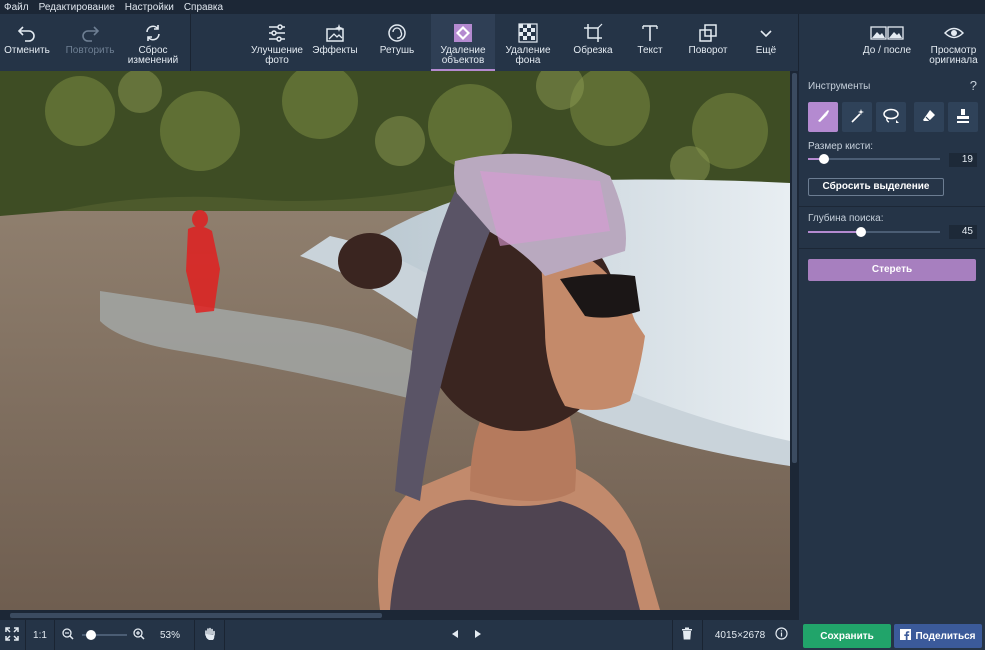 The image size is (985, 650). What do you see at coordinates (153, 33) in the screenshot?
I see `refresh-icon` at bounding box center [153, 33].